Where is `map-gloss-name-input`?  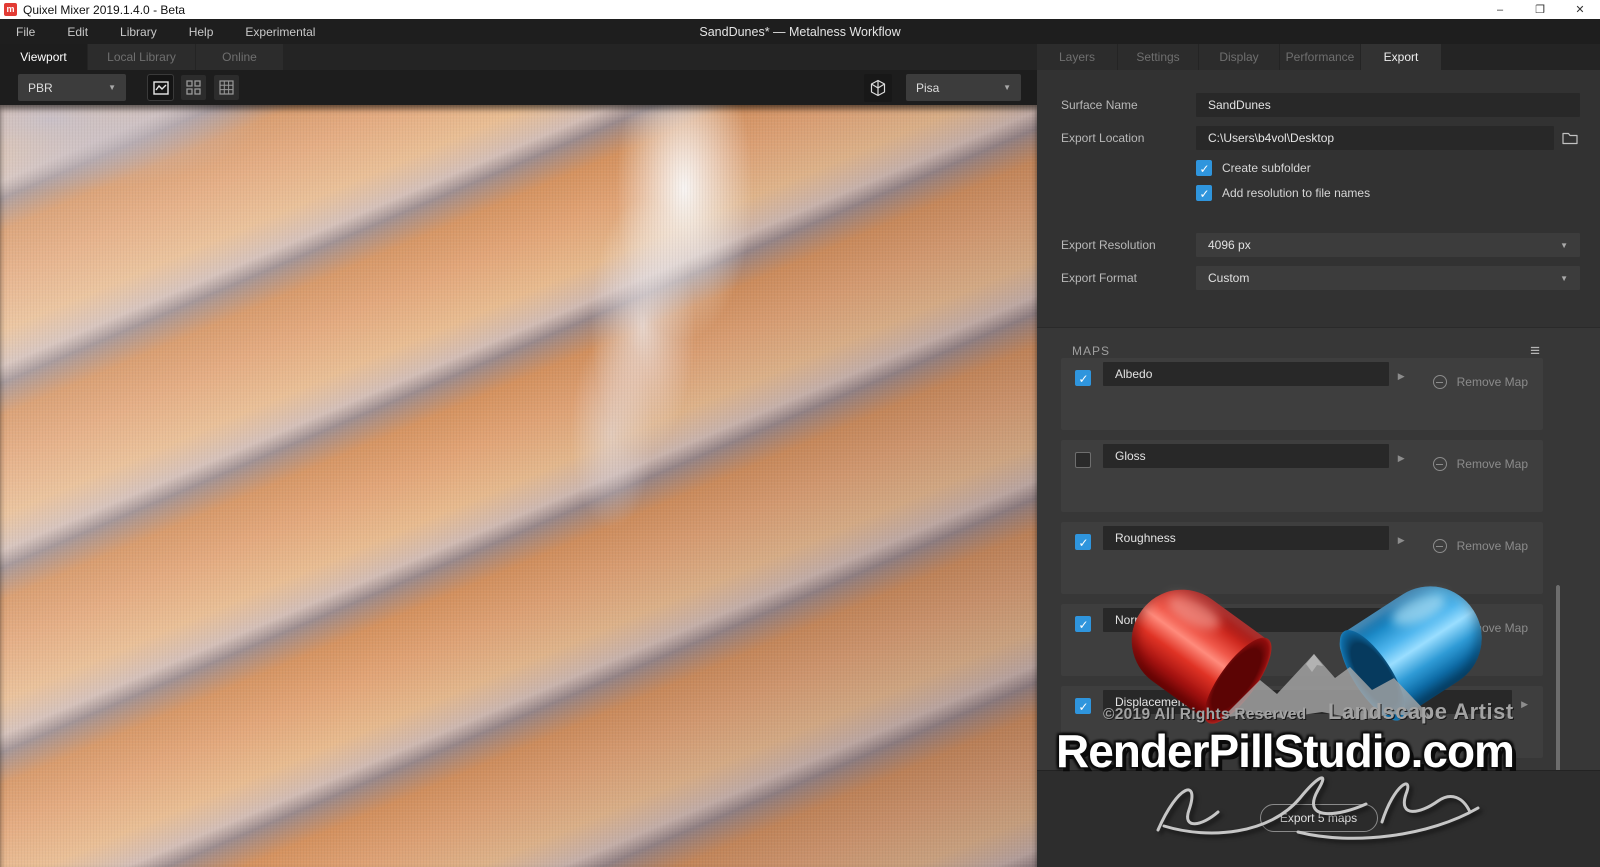 map-gloss-name-input is located at coordinates (1246, 456).